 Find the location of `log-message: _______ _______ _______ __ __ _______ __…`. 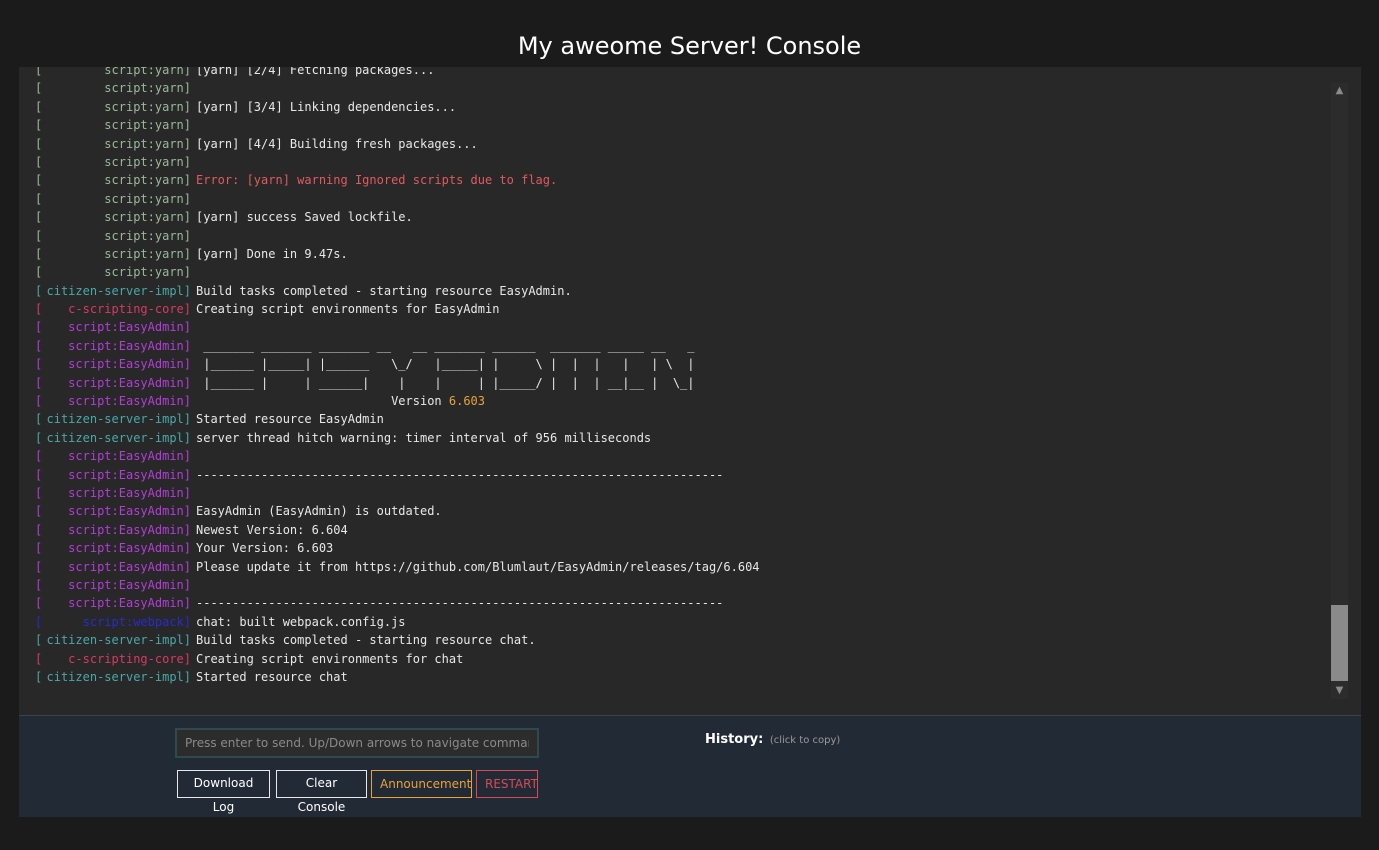

log-message: _______ _______ _______ __ __ _______ __… is located at coordinates (445, 345).